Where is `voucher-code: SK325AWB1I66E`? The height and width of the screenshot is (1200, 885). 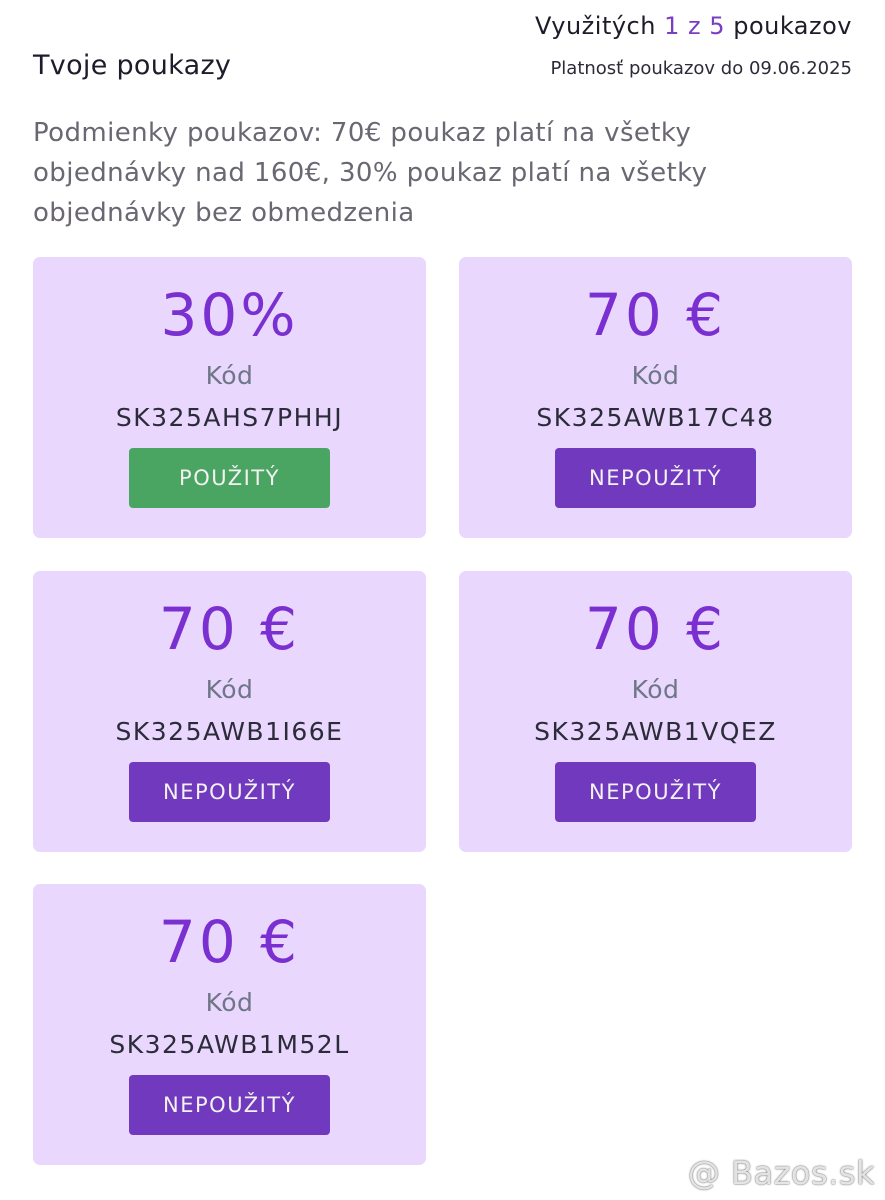 voucher-code: SK325AWB1I66E is located at coordinates (229, 731).